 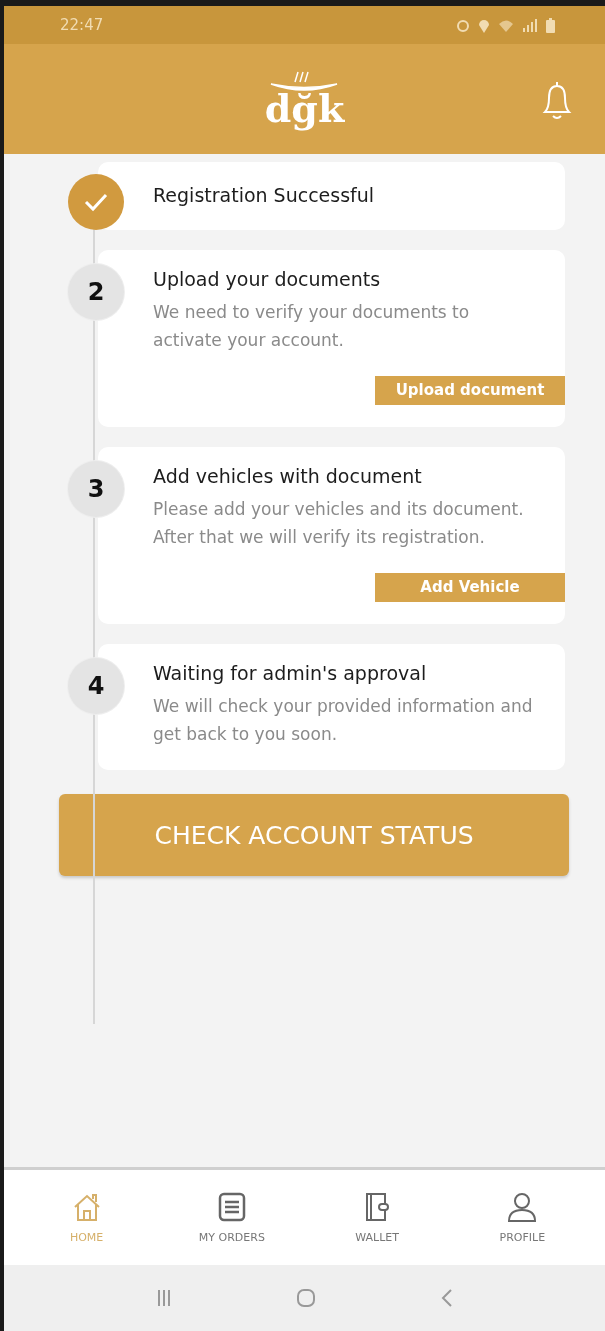 I want to click on recent-apps-icon, so click(x=163, y=1298).